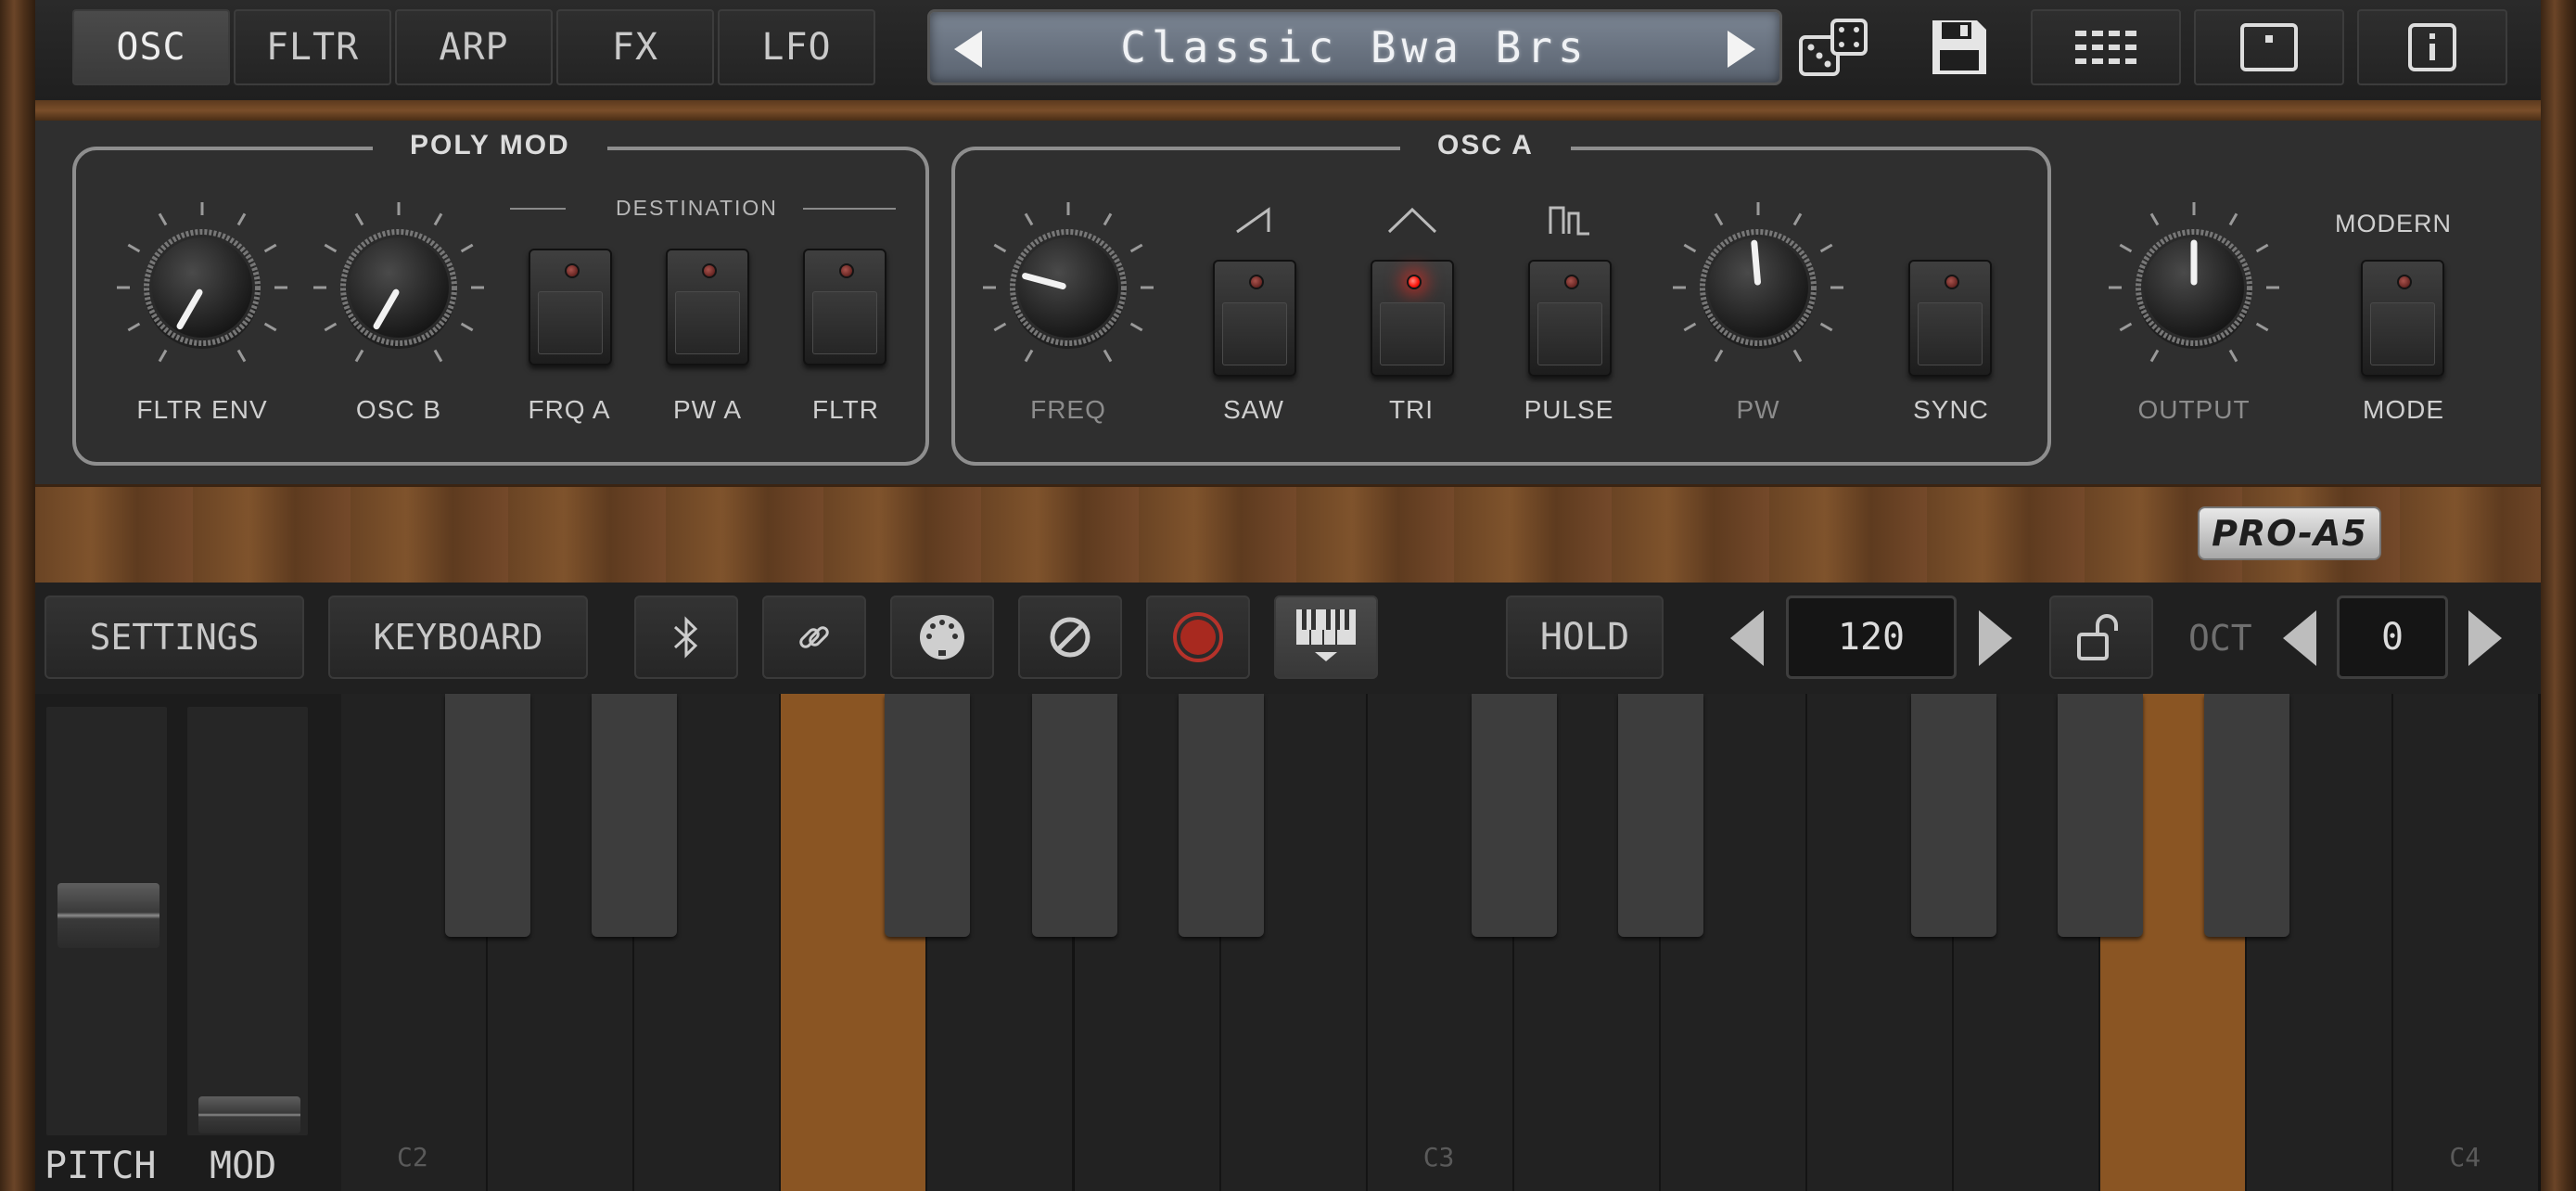  I want to click on preset-display: Classic Bwa Brs, so click(1354, 47).